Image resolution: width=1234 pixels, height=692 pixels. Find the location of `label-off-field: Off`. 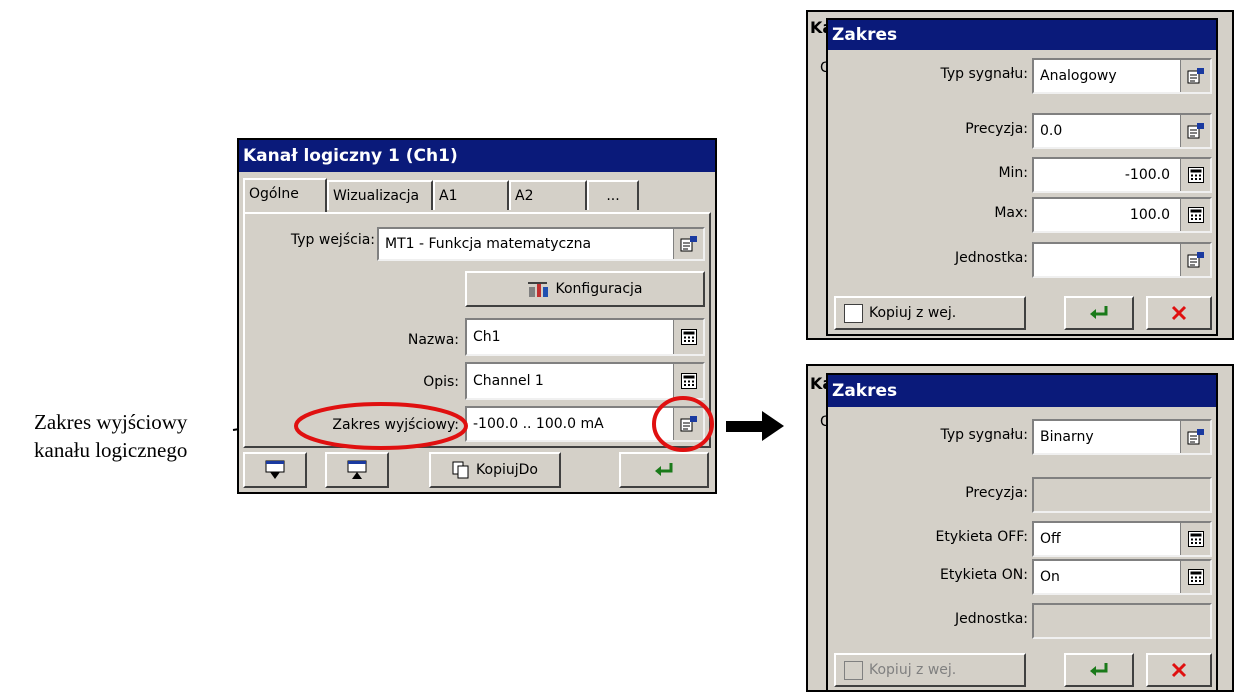

label-off-field: Off is located at coordinates (1122, 539).